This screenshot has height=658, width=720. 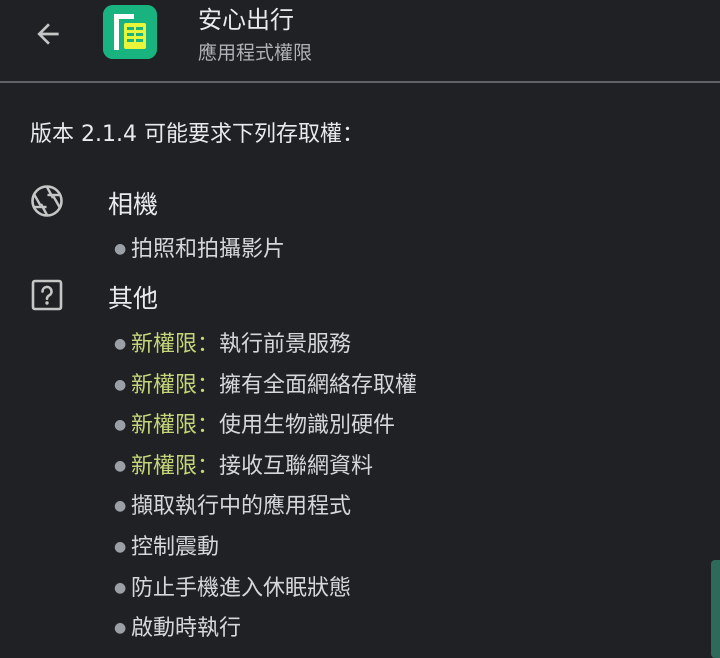 What do you see at coordinates (167, 547) in the screenshot?
I see `permission-item: ● 控制震動` at bounding box center [167, 547].